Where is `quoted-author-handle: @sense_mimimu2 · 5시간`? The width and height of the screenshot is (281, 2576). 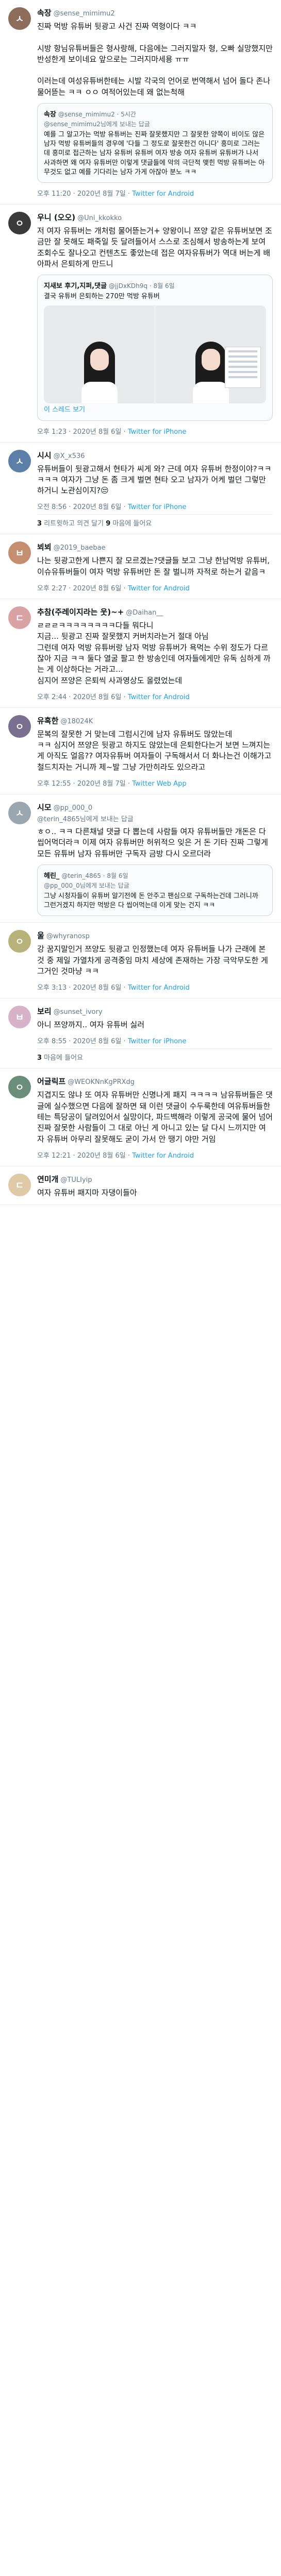 quoted-author-handle: @sense_mimimu2 · 5시간 is located at coordinates (97, 114).